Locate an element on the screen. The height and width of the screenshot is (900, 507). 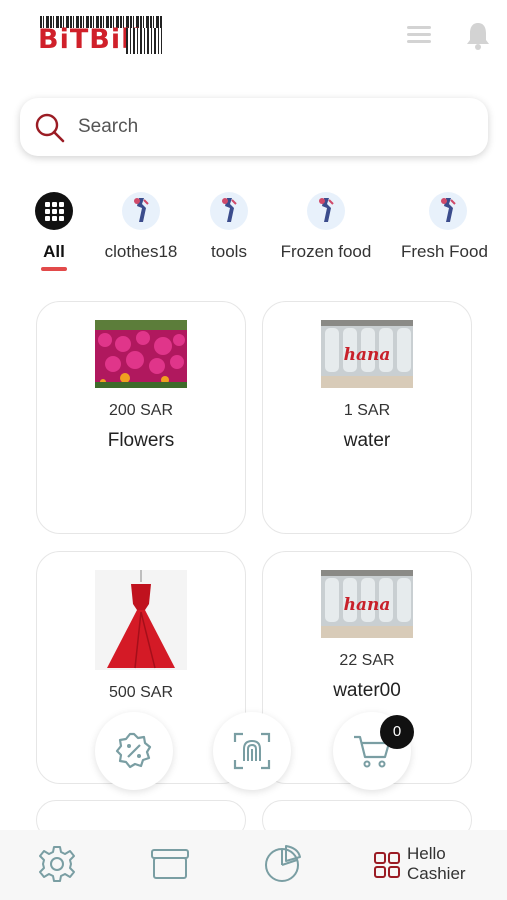
search-bar is located at coordinates (254, 127).